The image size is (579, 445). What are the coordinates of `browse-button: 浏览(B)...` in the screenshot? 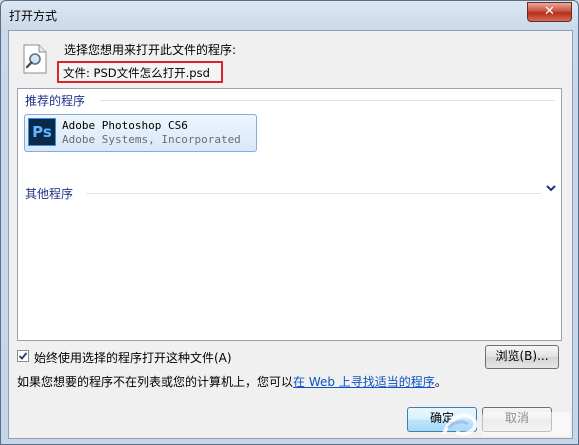 It's located at (522, 357).